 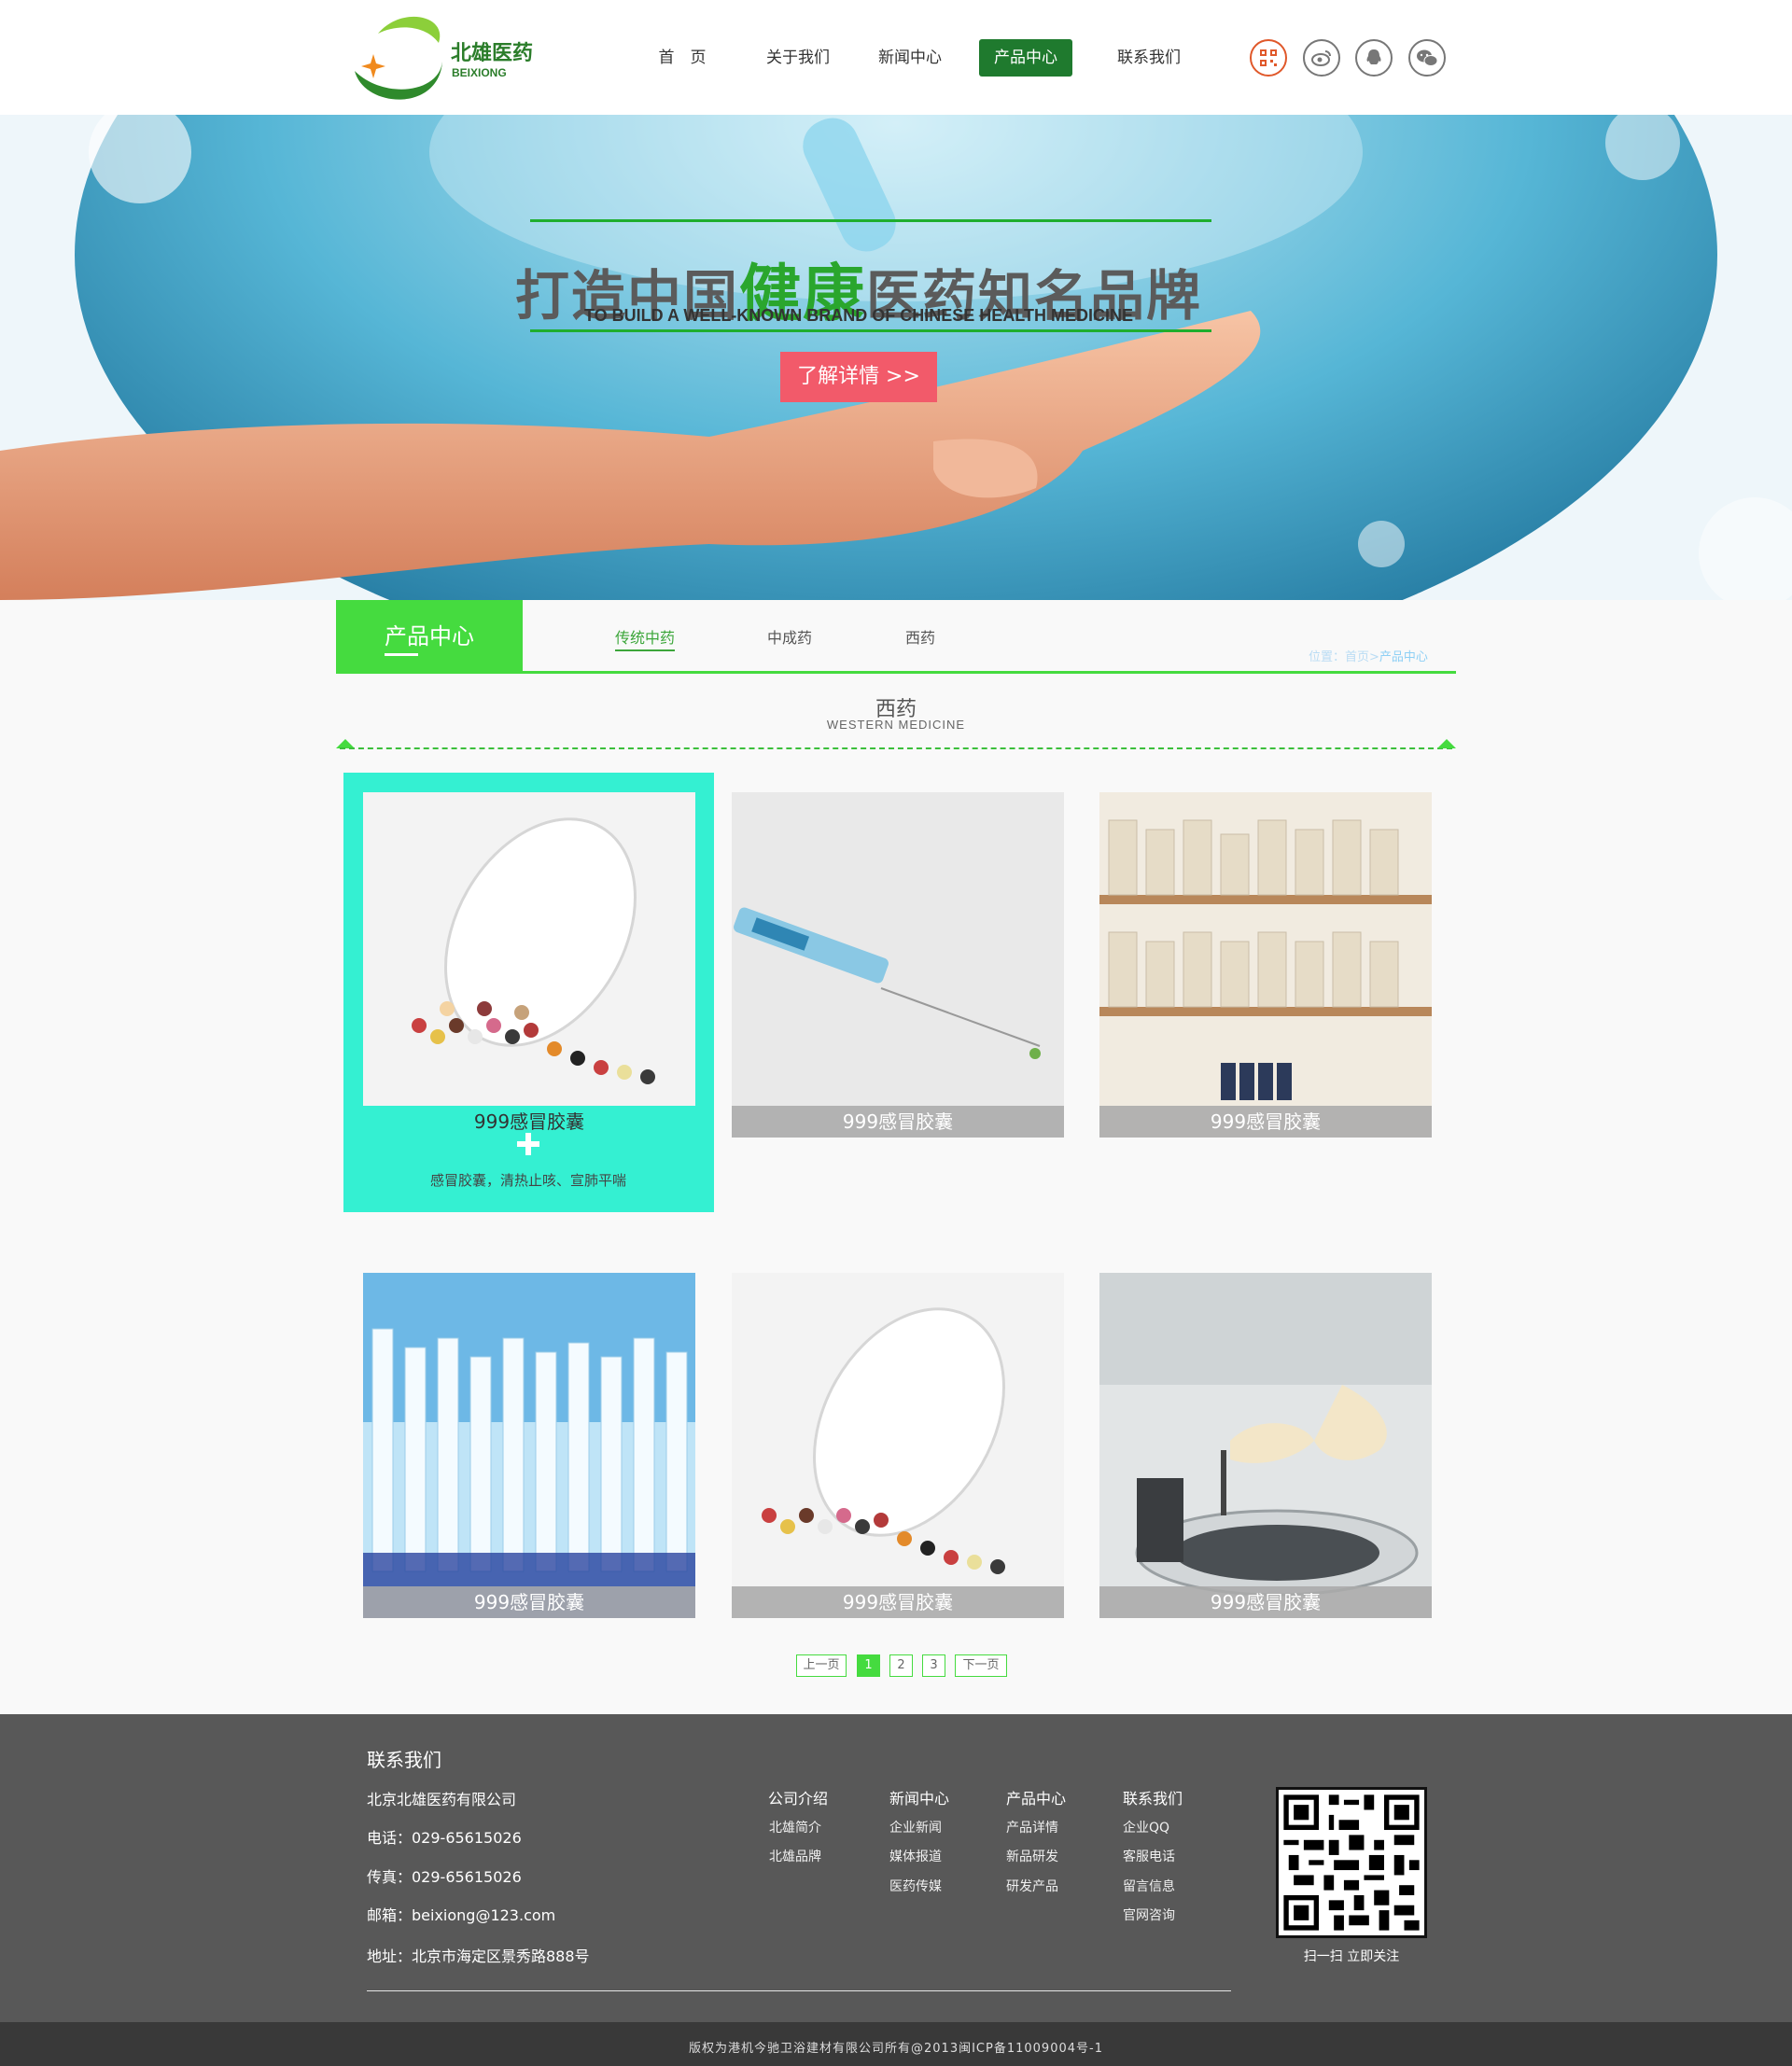 I want to click on product-caption-5: 999感冒胶囊, so click(x=898, y=1602).